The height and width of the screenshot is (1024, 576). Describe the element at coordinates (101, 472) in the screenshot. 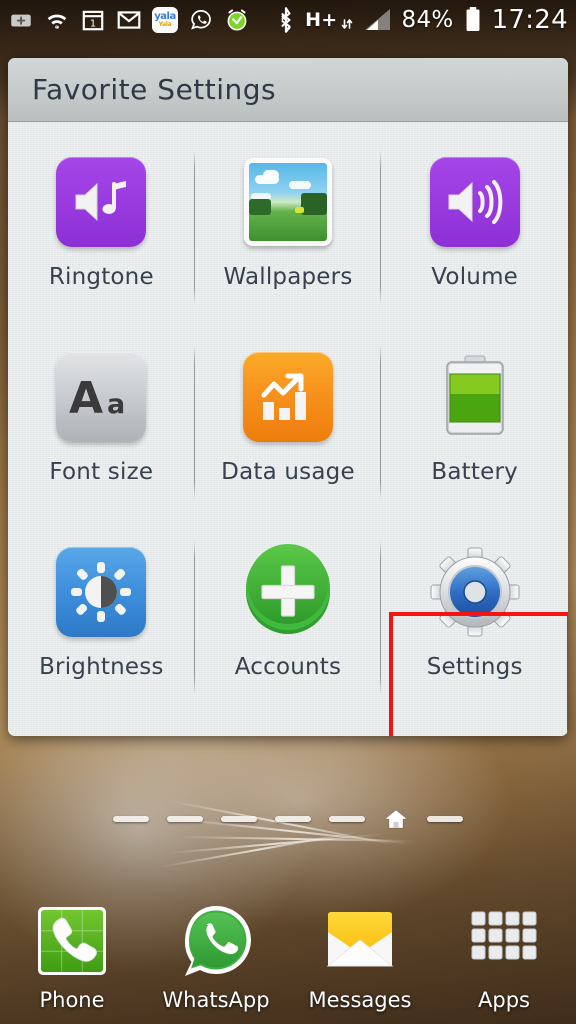

I see `settings-item-label: Font size` at that location.